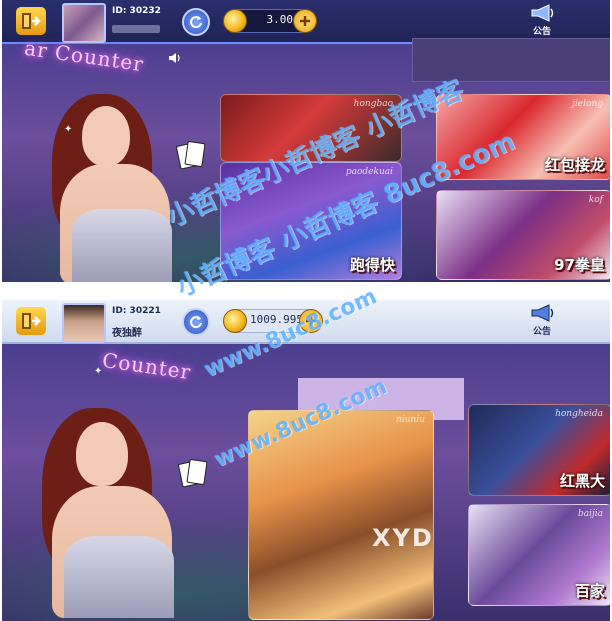 The width and height of the screenshot is (612, 621). Describe the element at coordinates (373, 104) in the screenshot. I see `game-tag: hongbao` at that location.